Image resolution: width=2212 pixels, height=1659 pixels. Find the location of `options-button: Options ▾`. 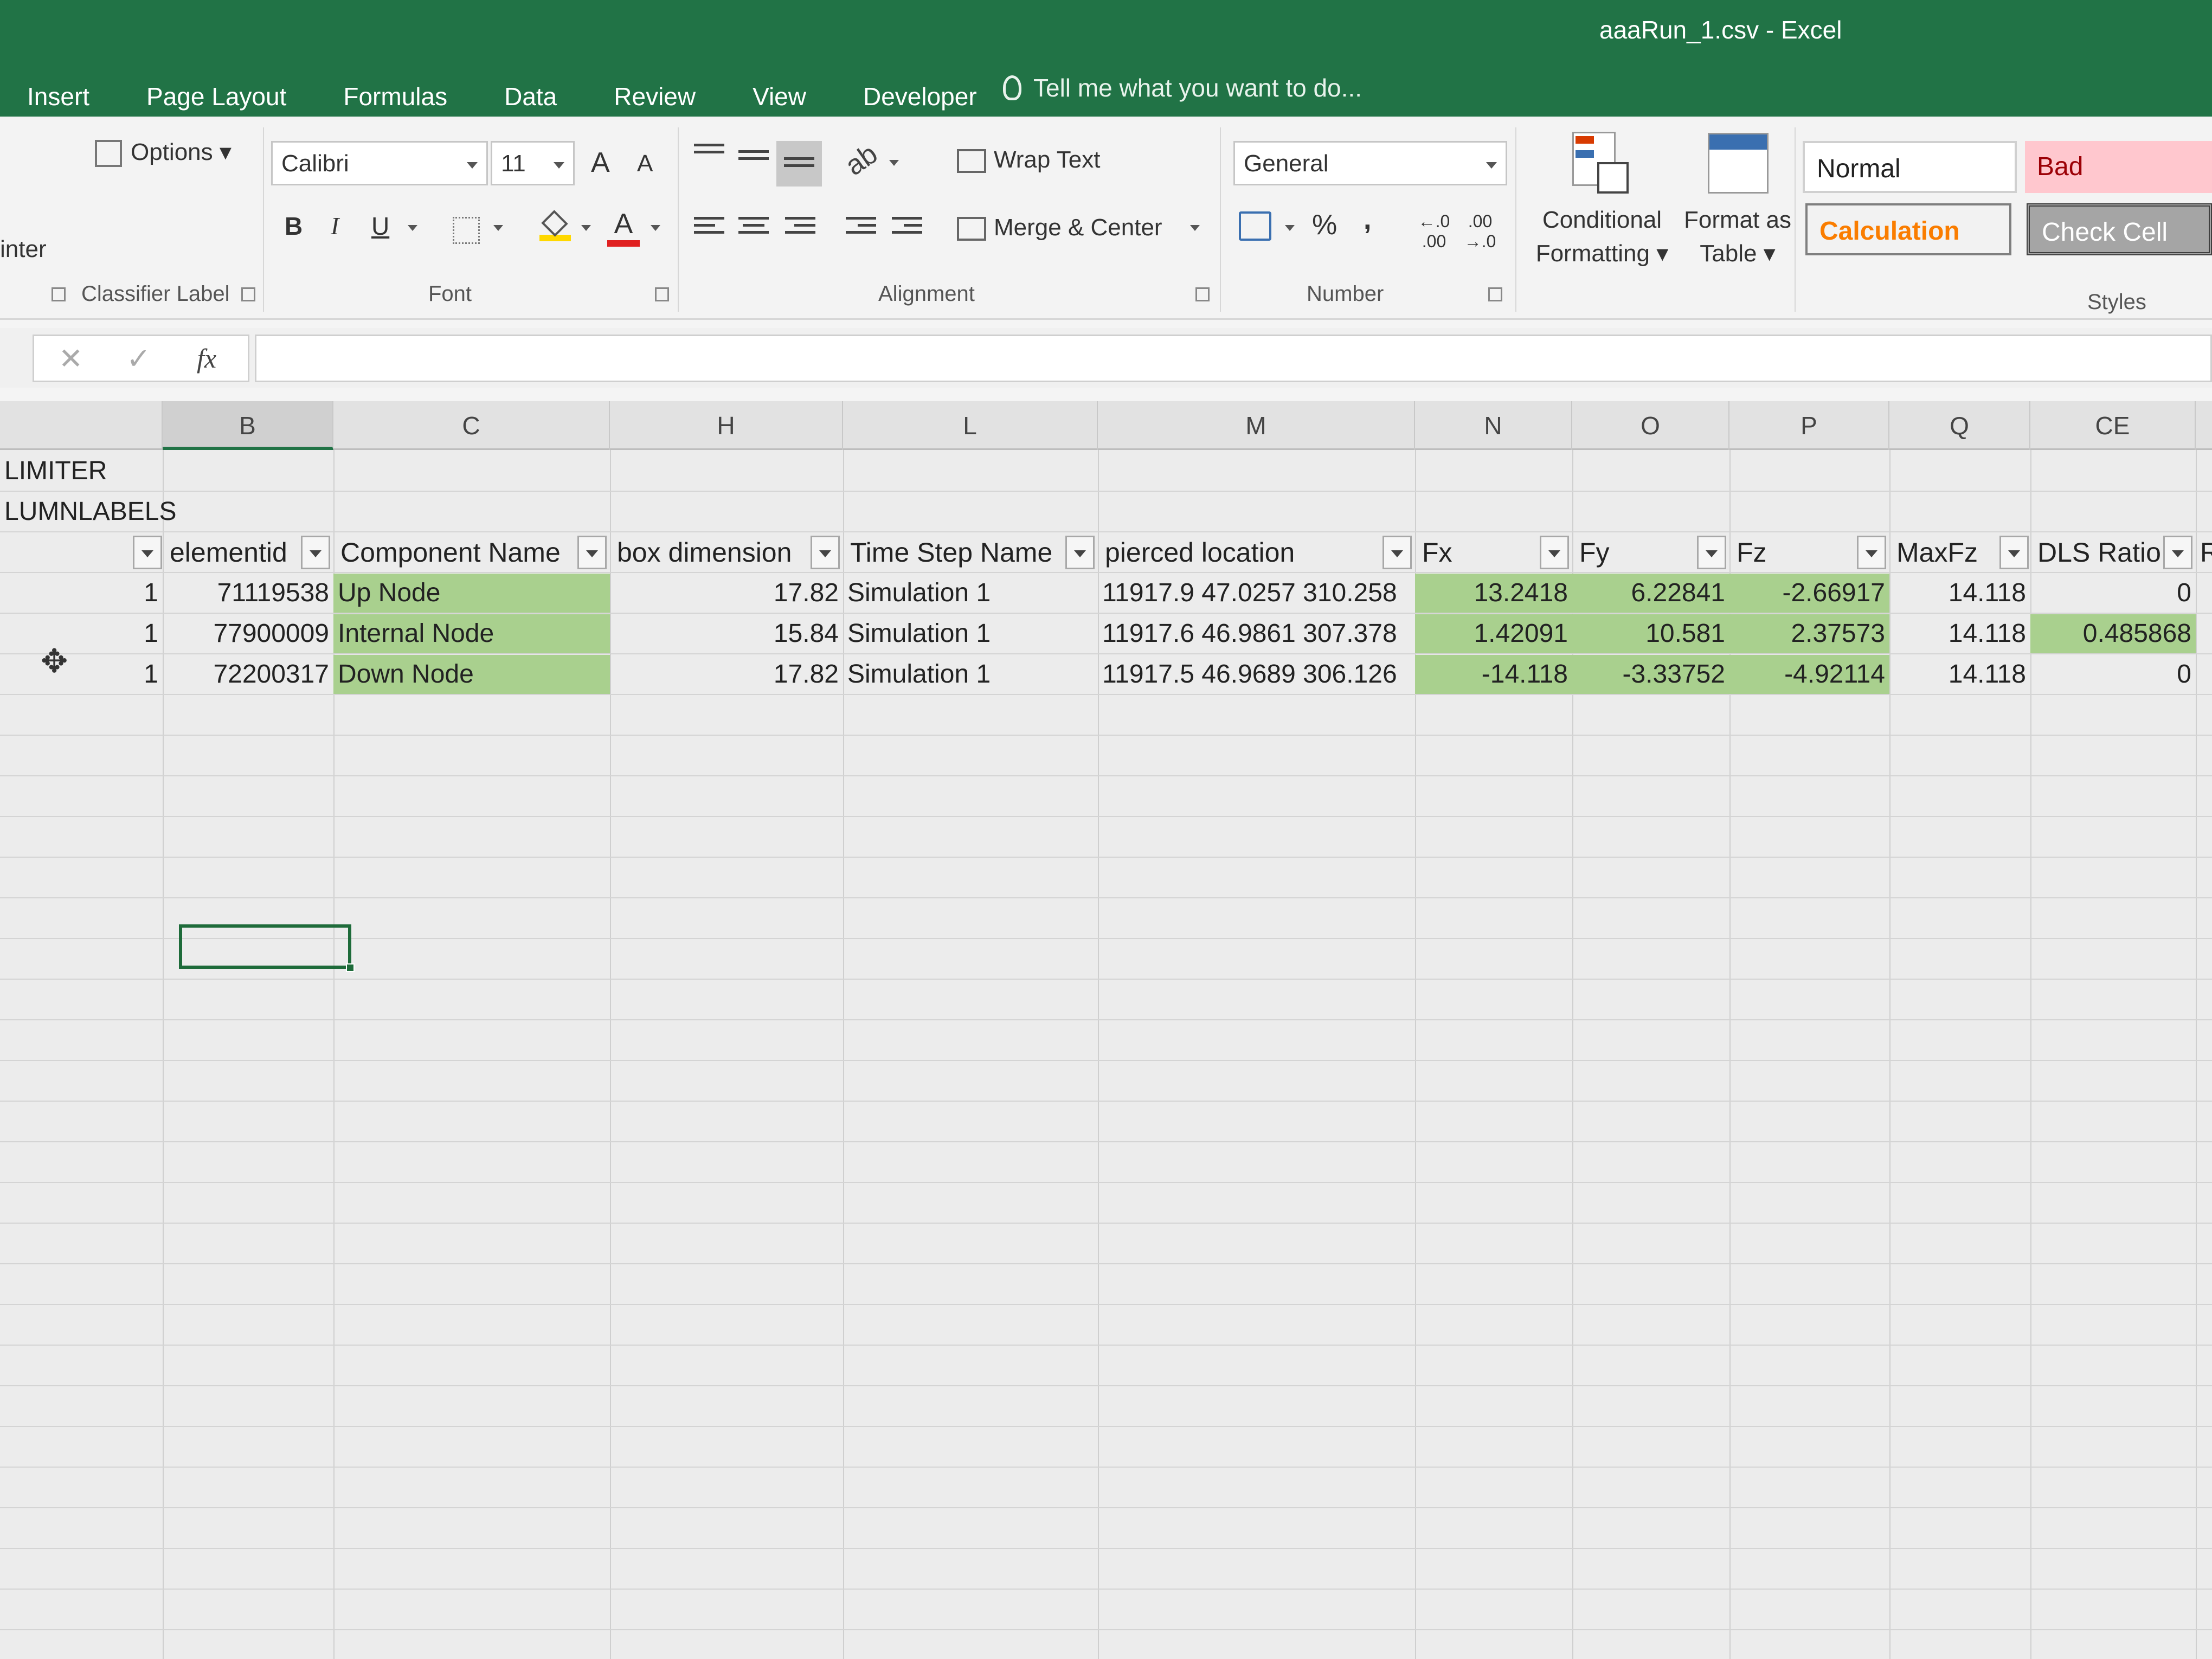

options-button: Options ▾ is located at coordinates (163, 153).